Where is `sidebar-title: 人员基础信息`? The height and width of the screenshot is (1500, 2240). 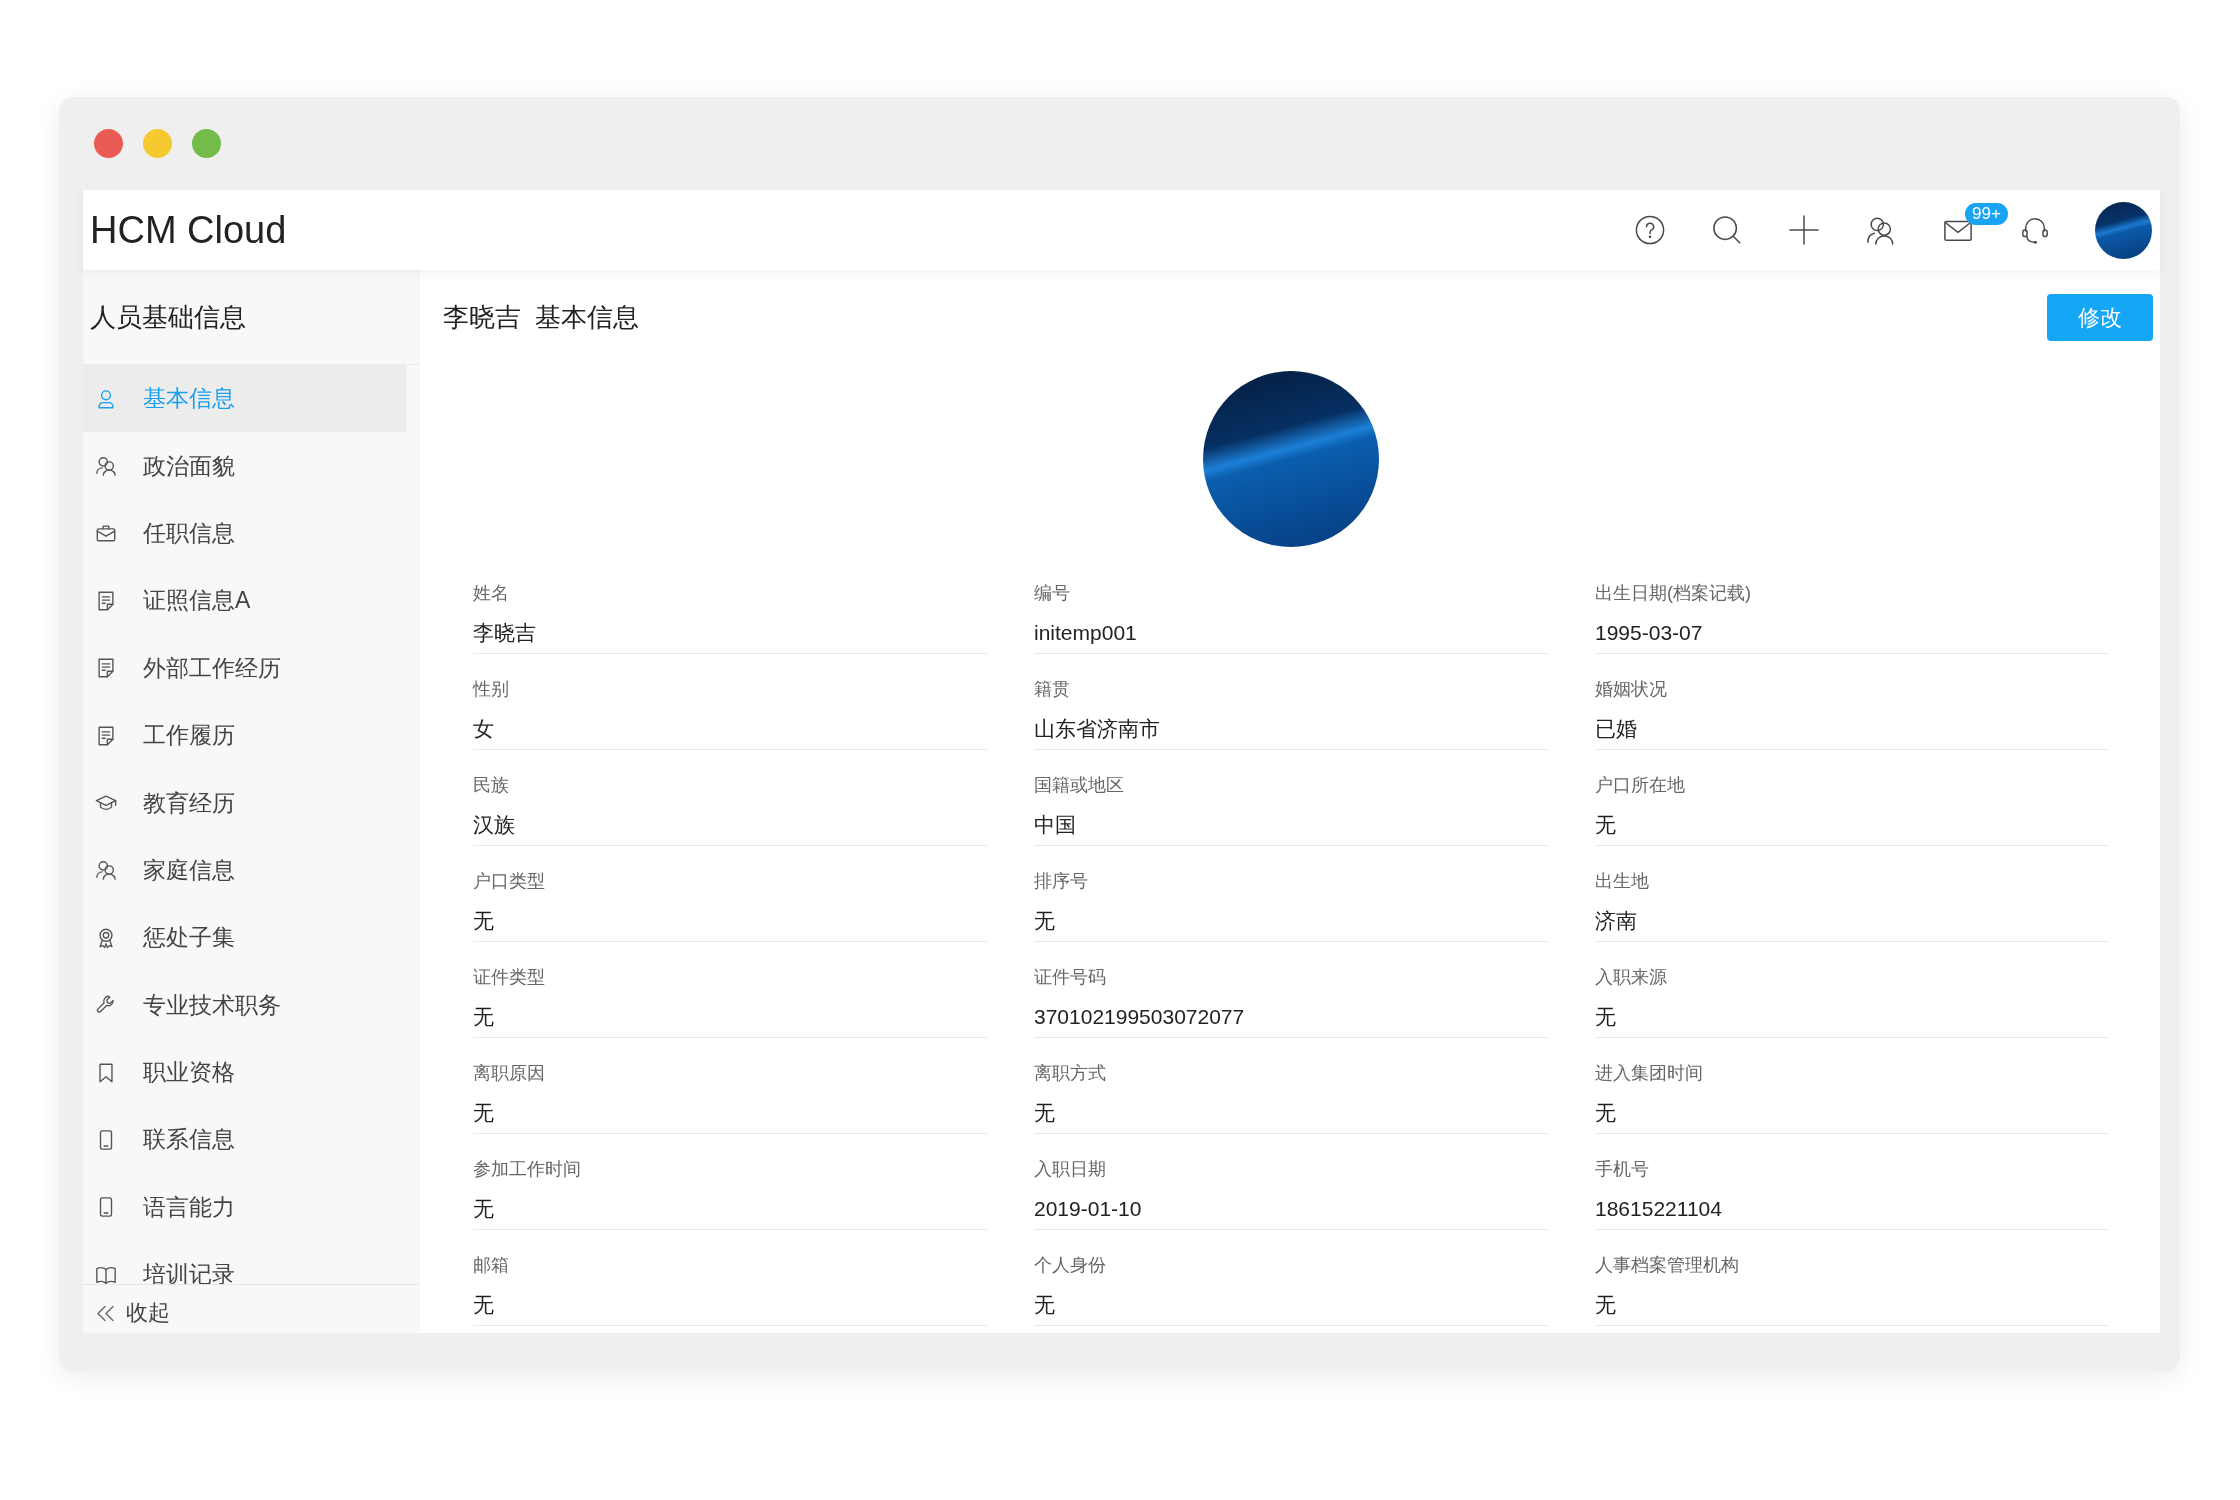 sidebar-title: 人员基础信息 is located at coordinates (168, 317).